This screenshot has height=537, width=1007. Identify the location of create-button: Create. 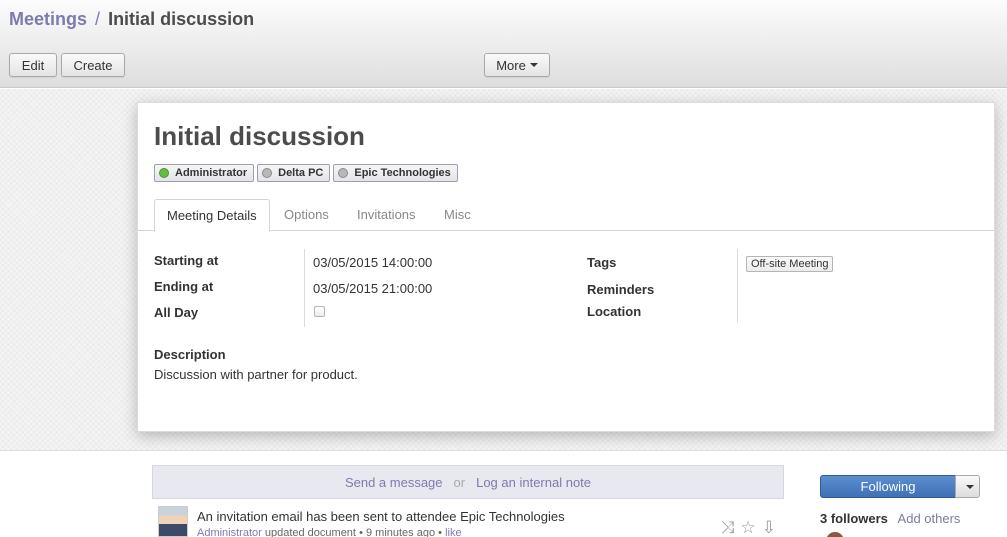
(93, 65).